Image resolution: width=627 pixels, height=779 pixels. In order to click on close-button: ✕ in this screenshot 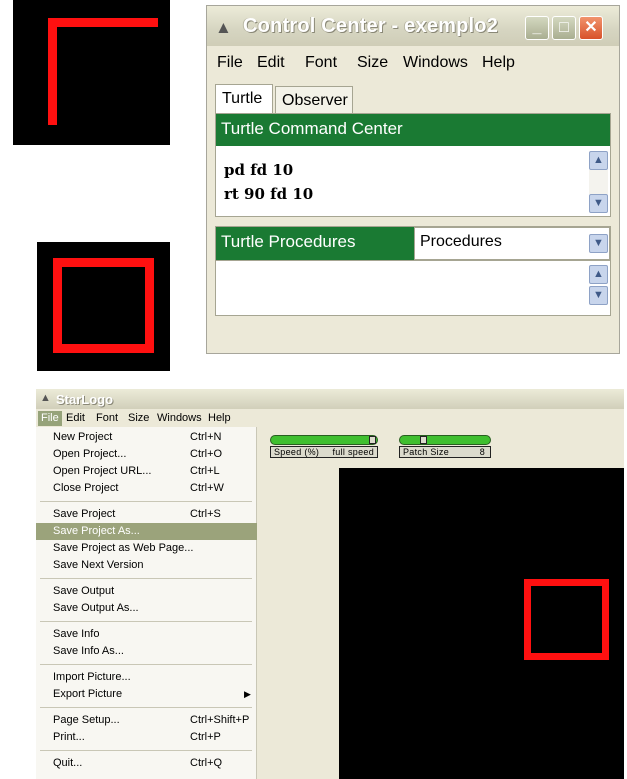, I will do `click(591, 28)`.